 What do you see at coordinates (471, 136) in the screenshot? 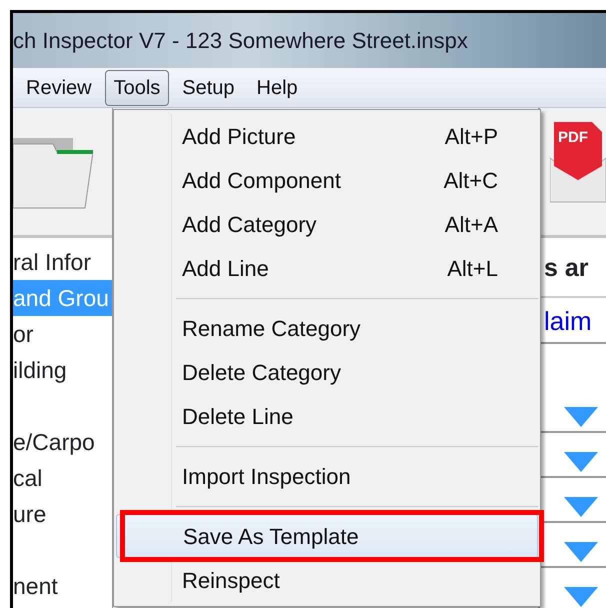
I see `shortcut-label: Alt+P` at bounding box center [471, 136].